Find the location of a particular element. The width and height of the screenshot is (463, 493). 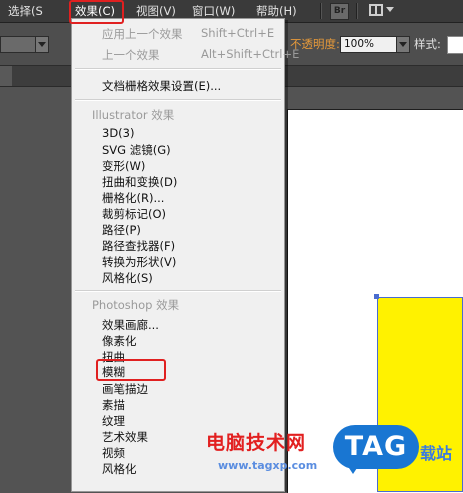

graphic-style-swatch is located at coordinates (455, 45).